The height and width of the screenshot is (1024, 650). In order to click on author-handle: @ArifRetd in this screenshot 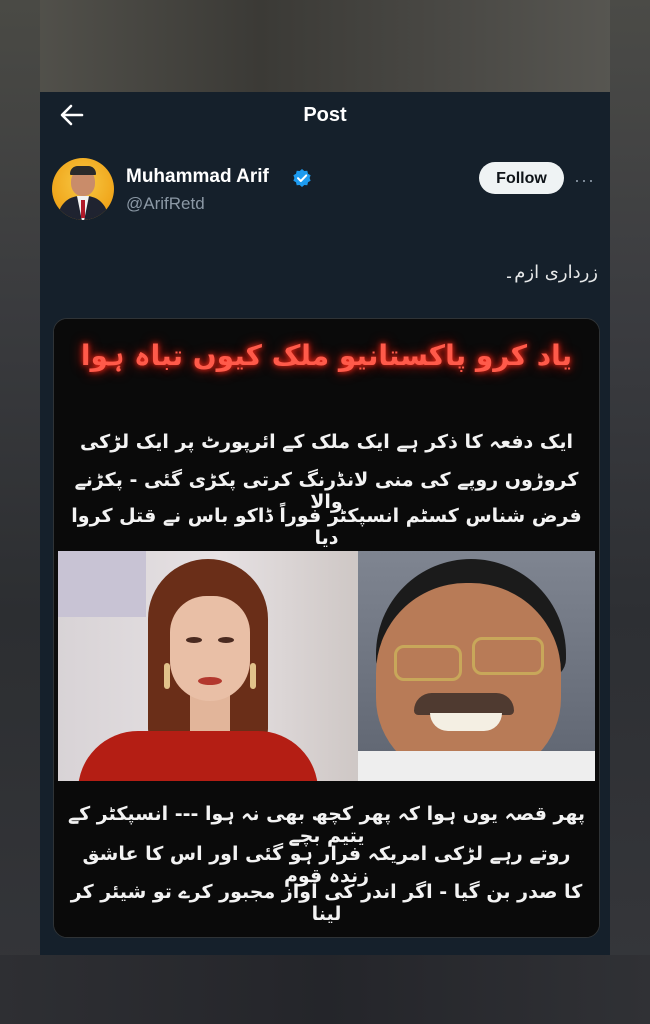, I will do `click(165, 204)`.